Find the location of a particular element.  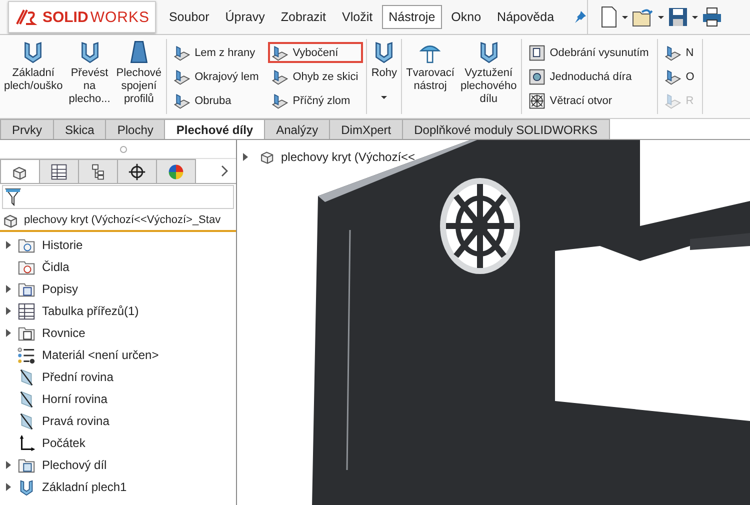

breadcrumb-label: plechovy kryt (Výchozí<< is located at coordinates (348, 157).